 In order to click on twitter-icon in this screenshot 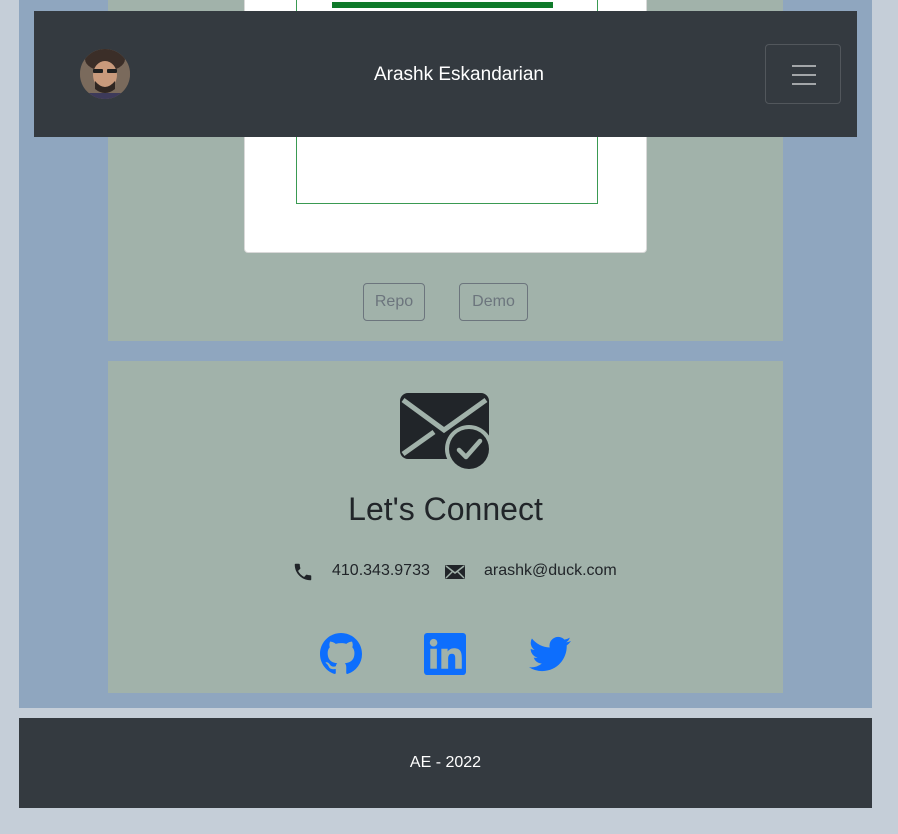, I will do `click(550, 654)`.